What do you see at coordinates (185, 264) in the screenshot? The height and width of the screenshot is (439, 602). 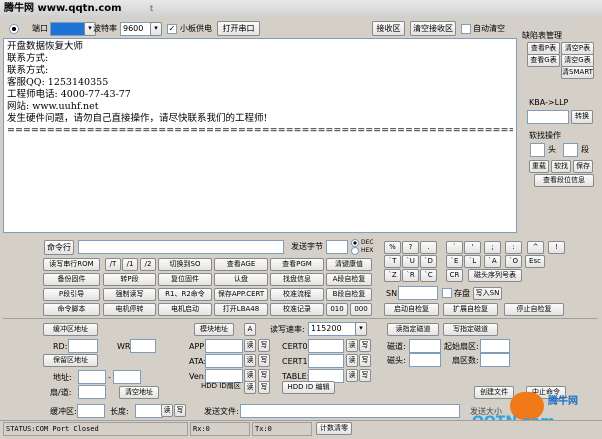 I see `switch-so-button: 切换到SO` at bounding box center [185, 264].